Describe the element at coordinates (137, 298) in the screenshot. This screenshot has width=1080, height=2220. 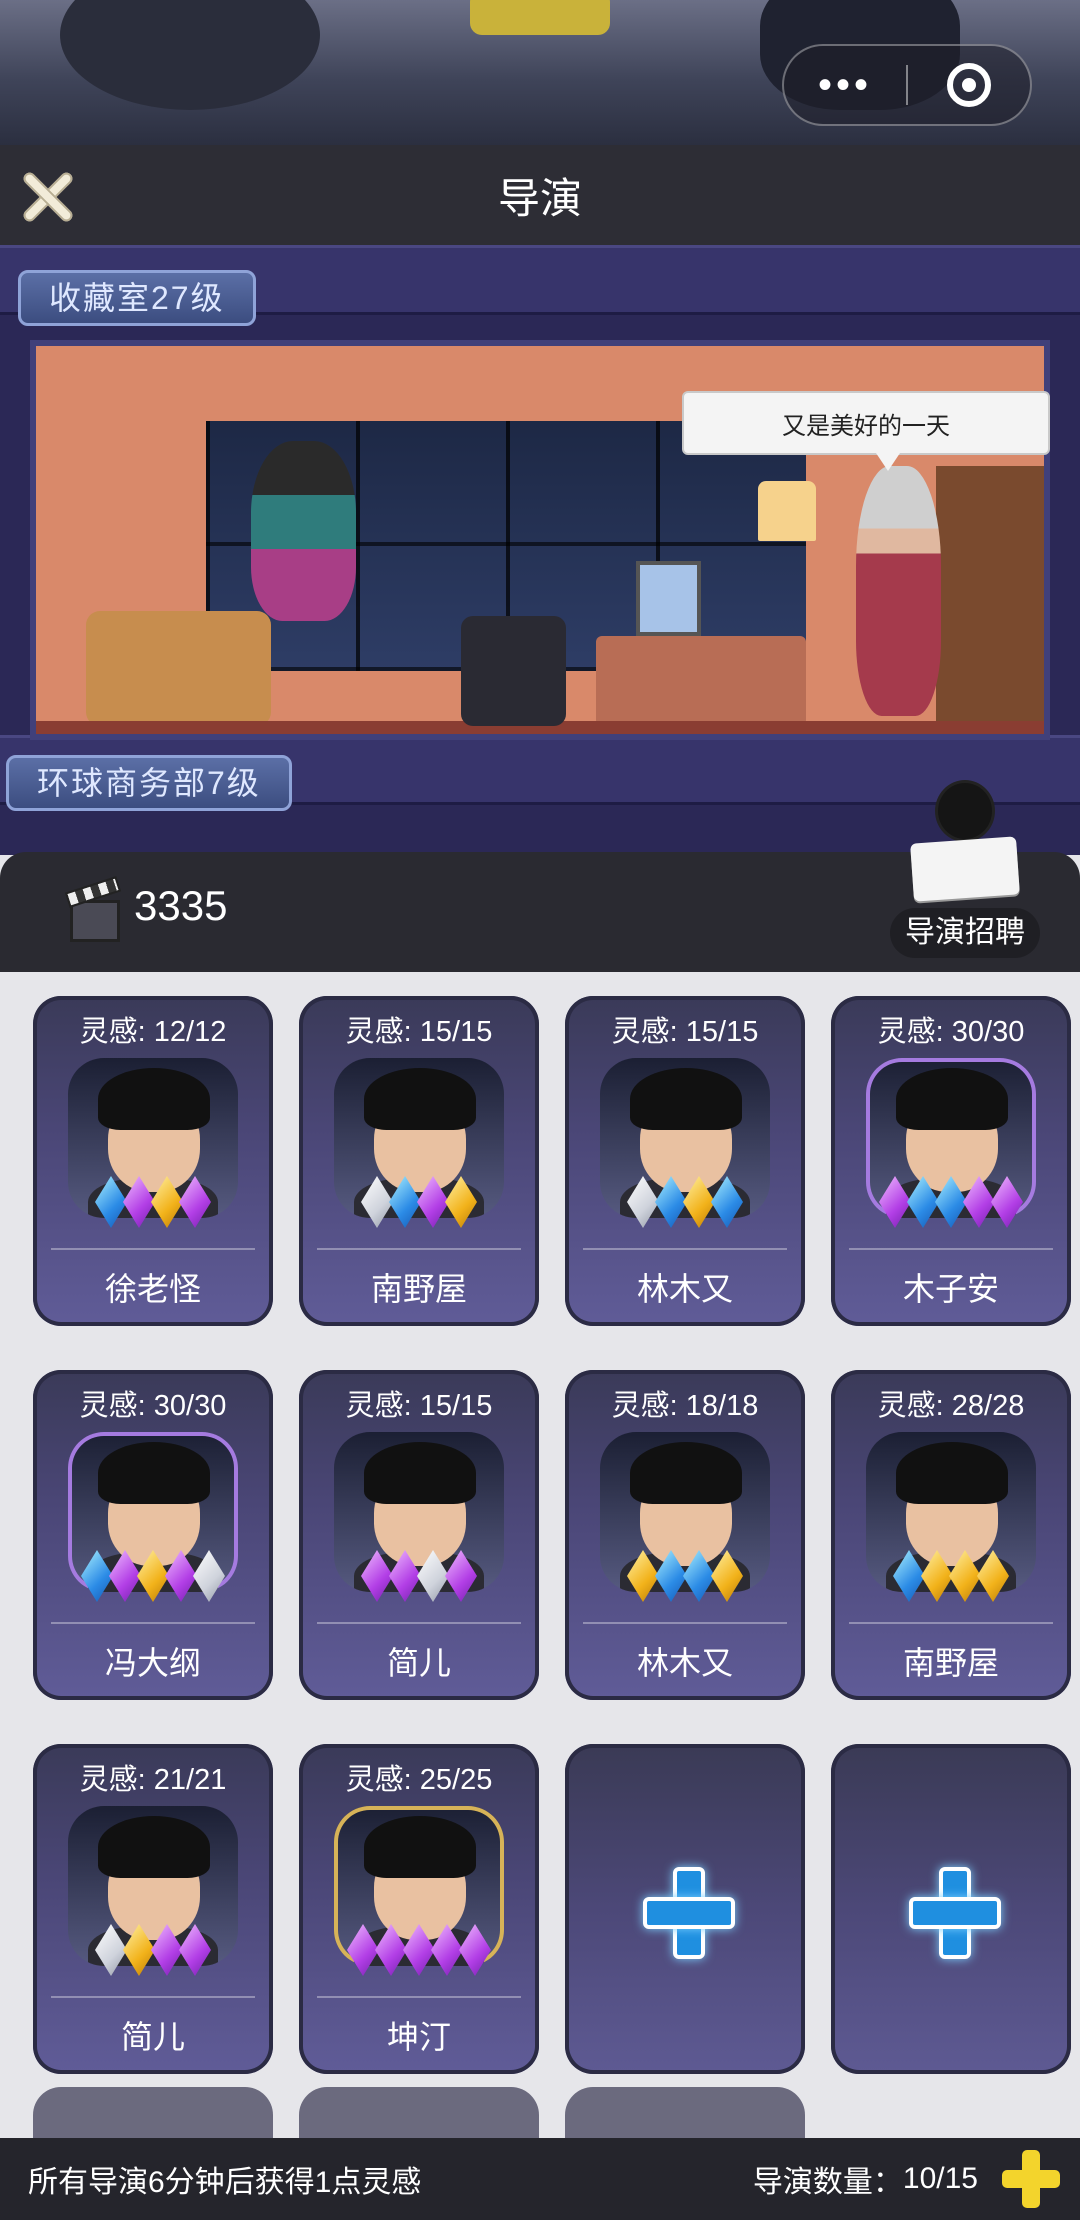
I see `floor-label-collection: 收藏室27级` at that location.